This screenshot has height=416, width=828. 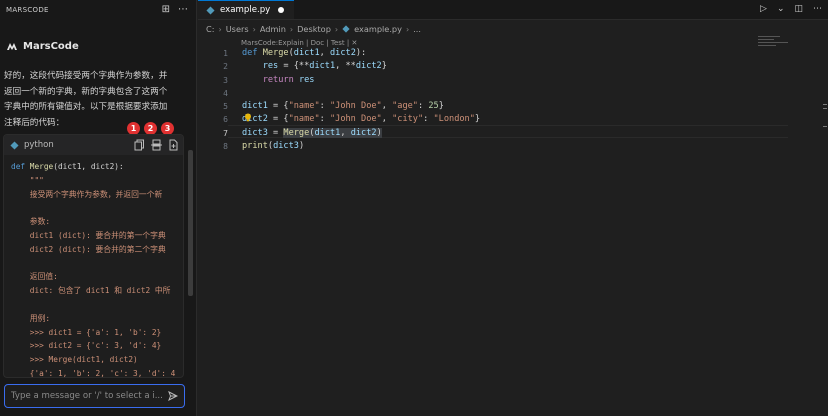 I want to click on message-line: 返回一个新的字典，新的字典包含了这两个, so click(x=86, y=91).